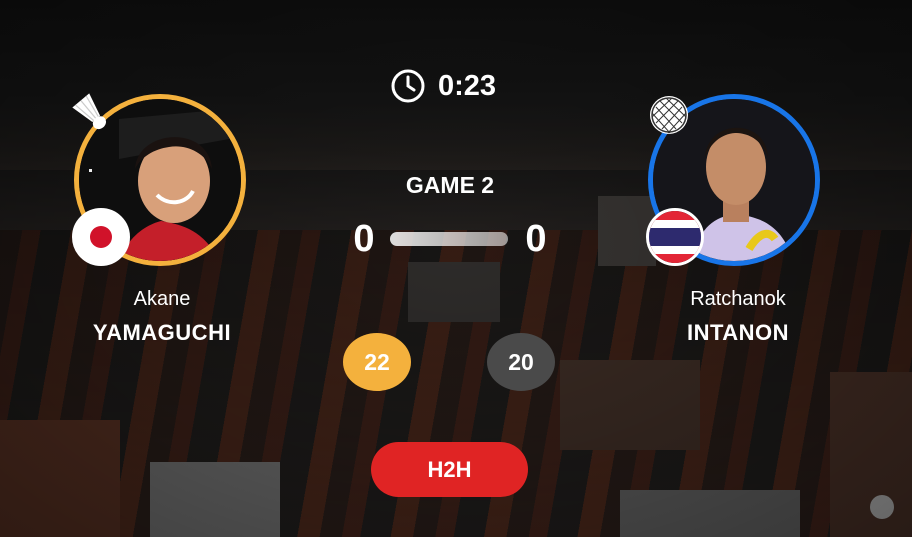 The height and width of the screenshot is (537, 912). Describe the element at coordinates (162, 299) in the screenshot. I see `player1-first-name: Akane` at that location.